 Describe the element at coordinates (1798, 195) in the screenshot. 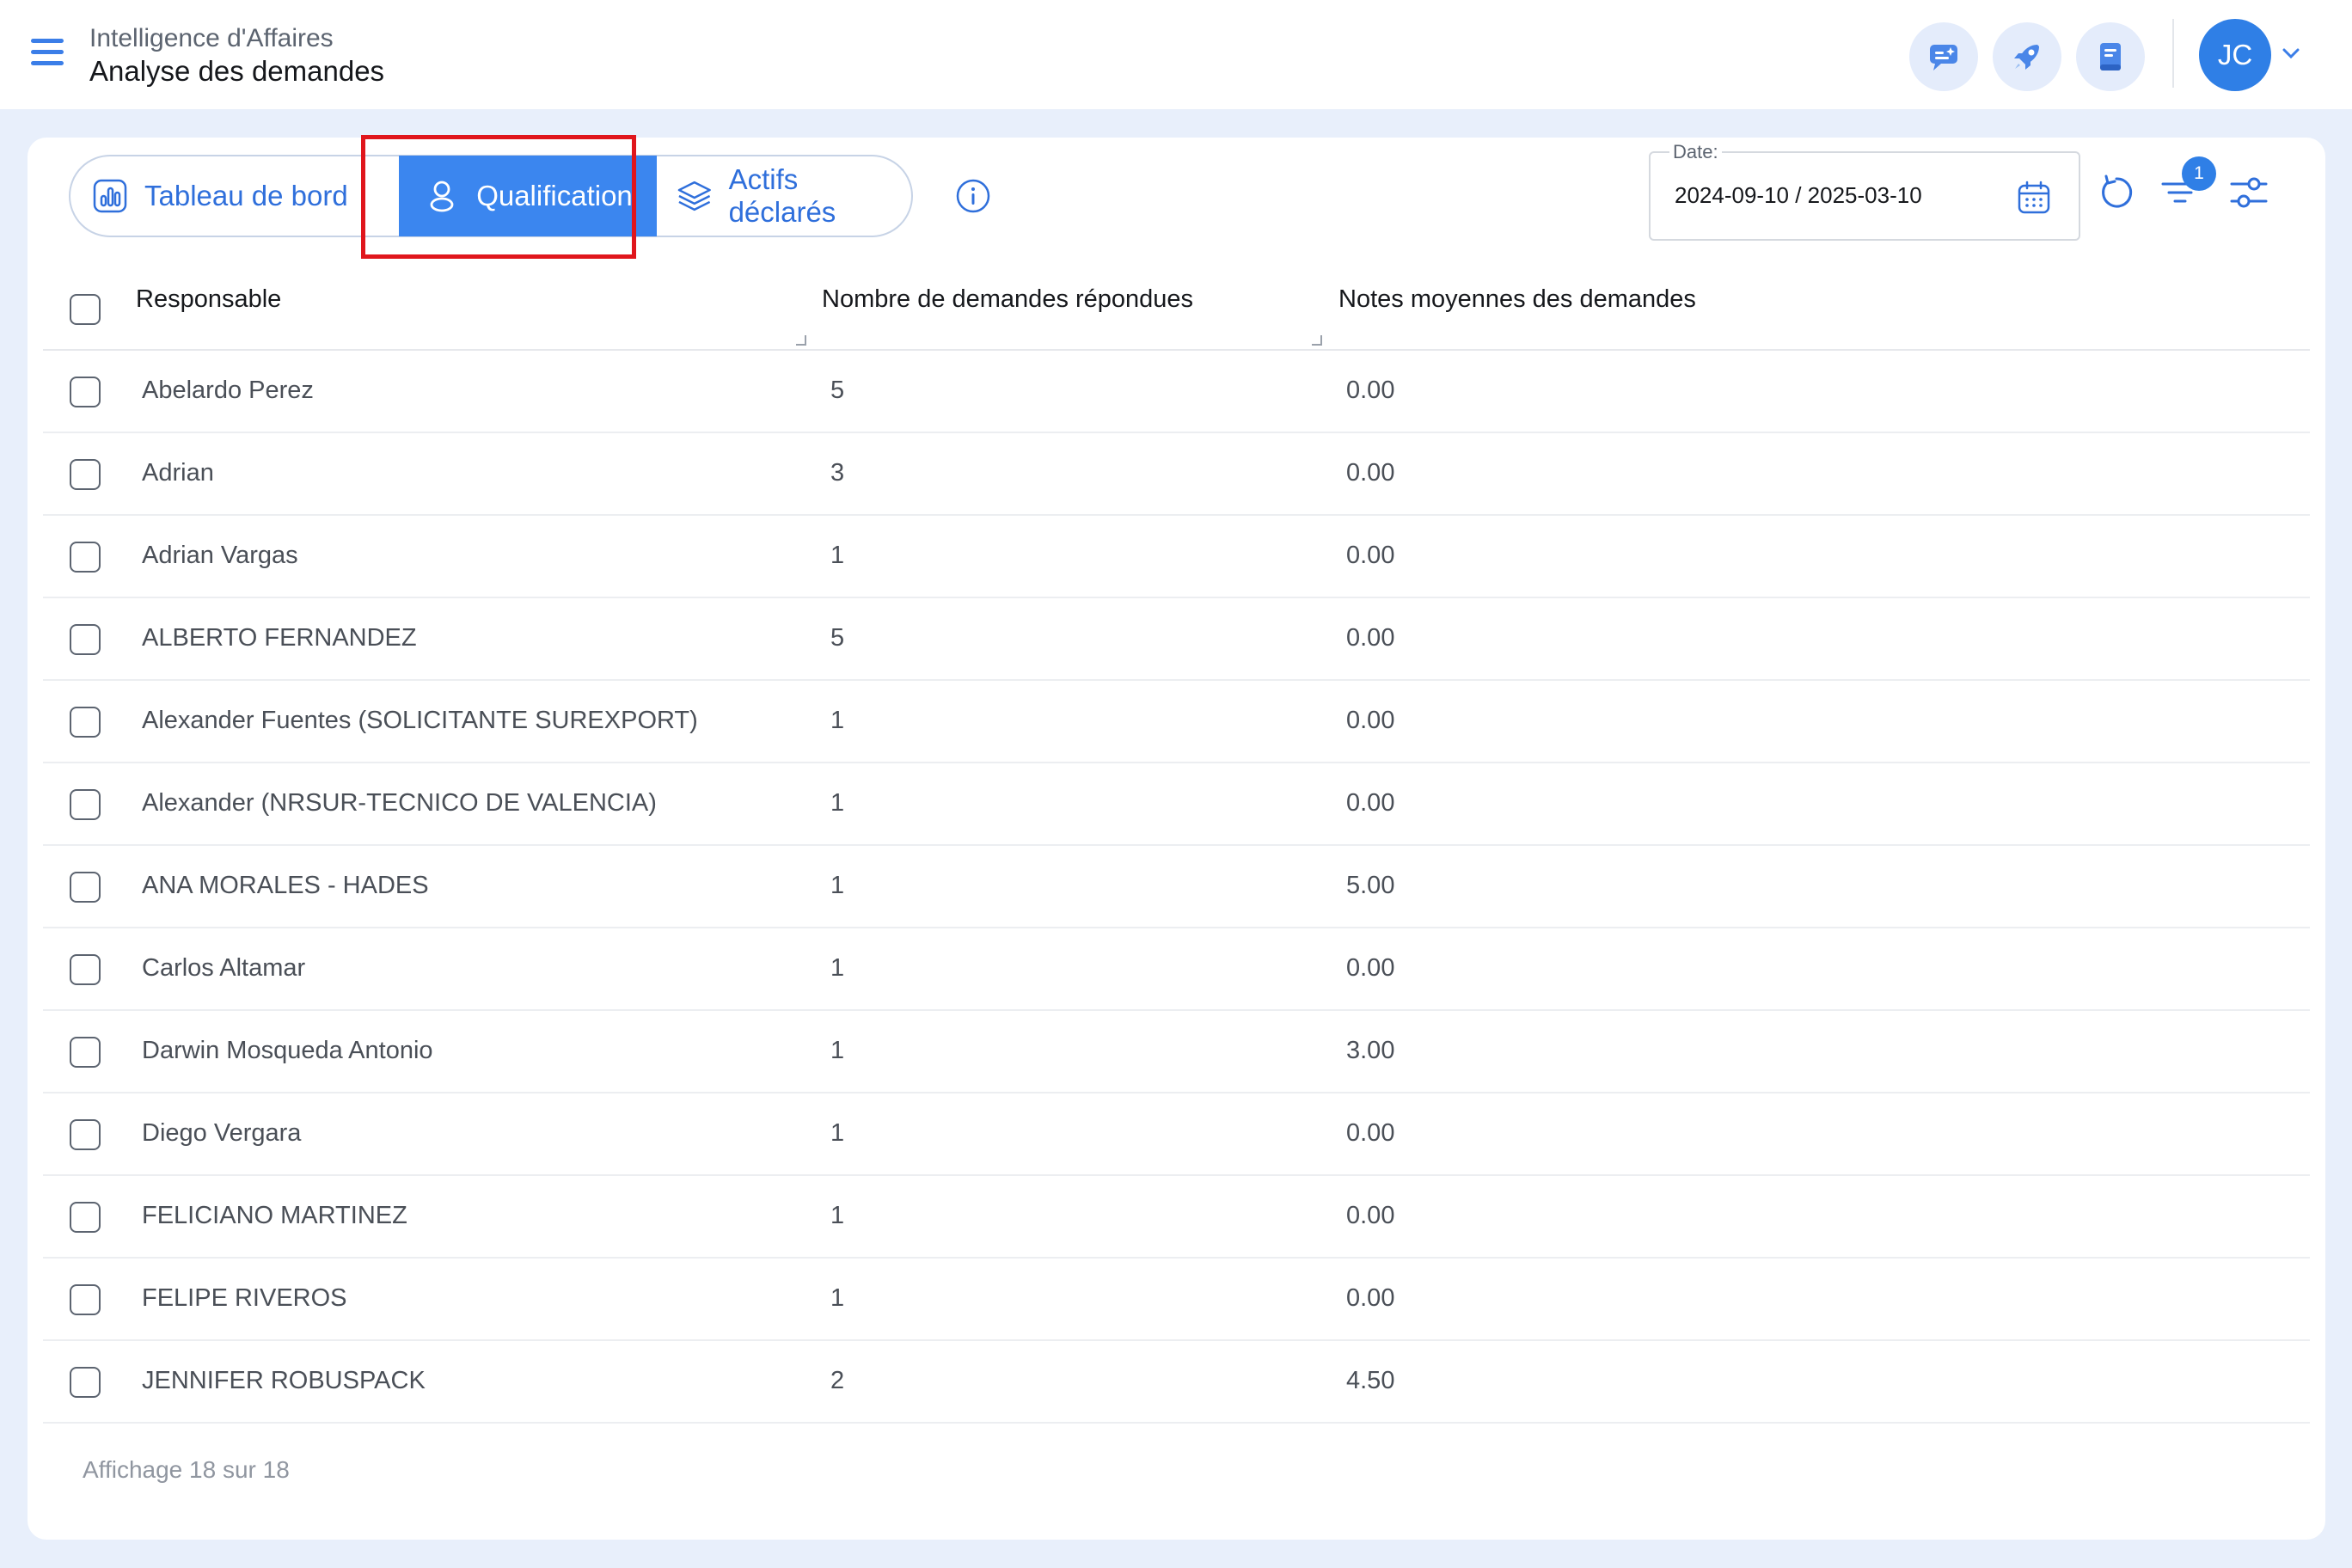

I see `date-range-value: 2024-09-10 / 2025-03-10` at that location.